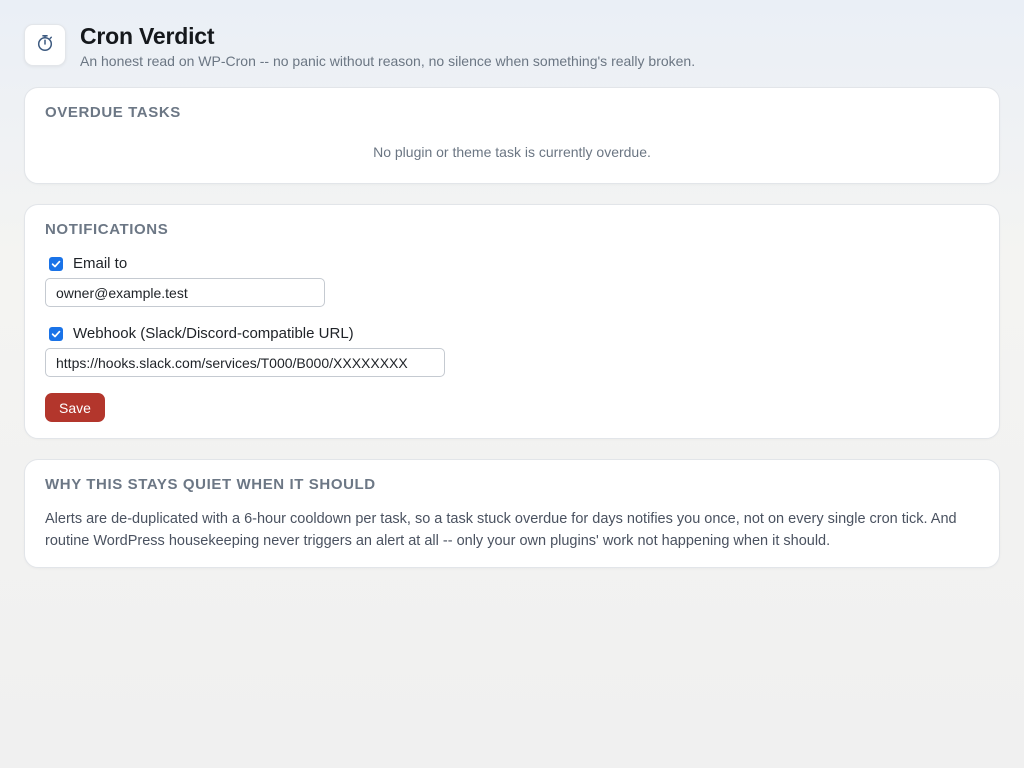  I want to click on email-checkbox, so click(56, 263).